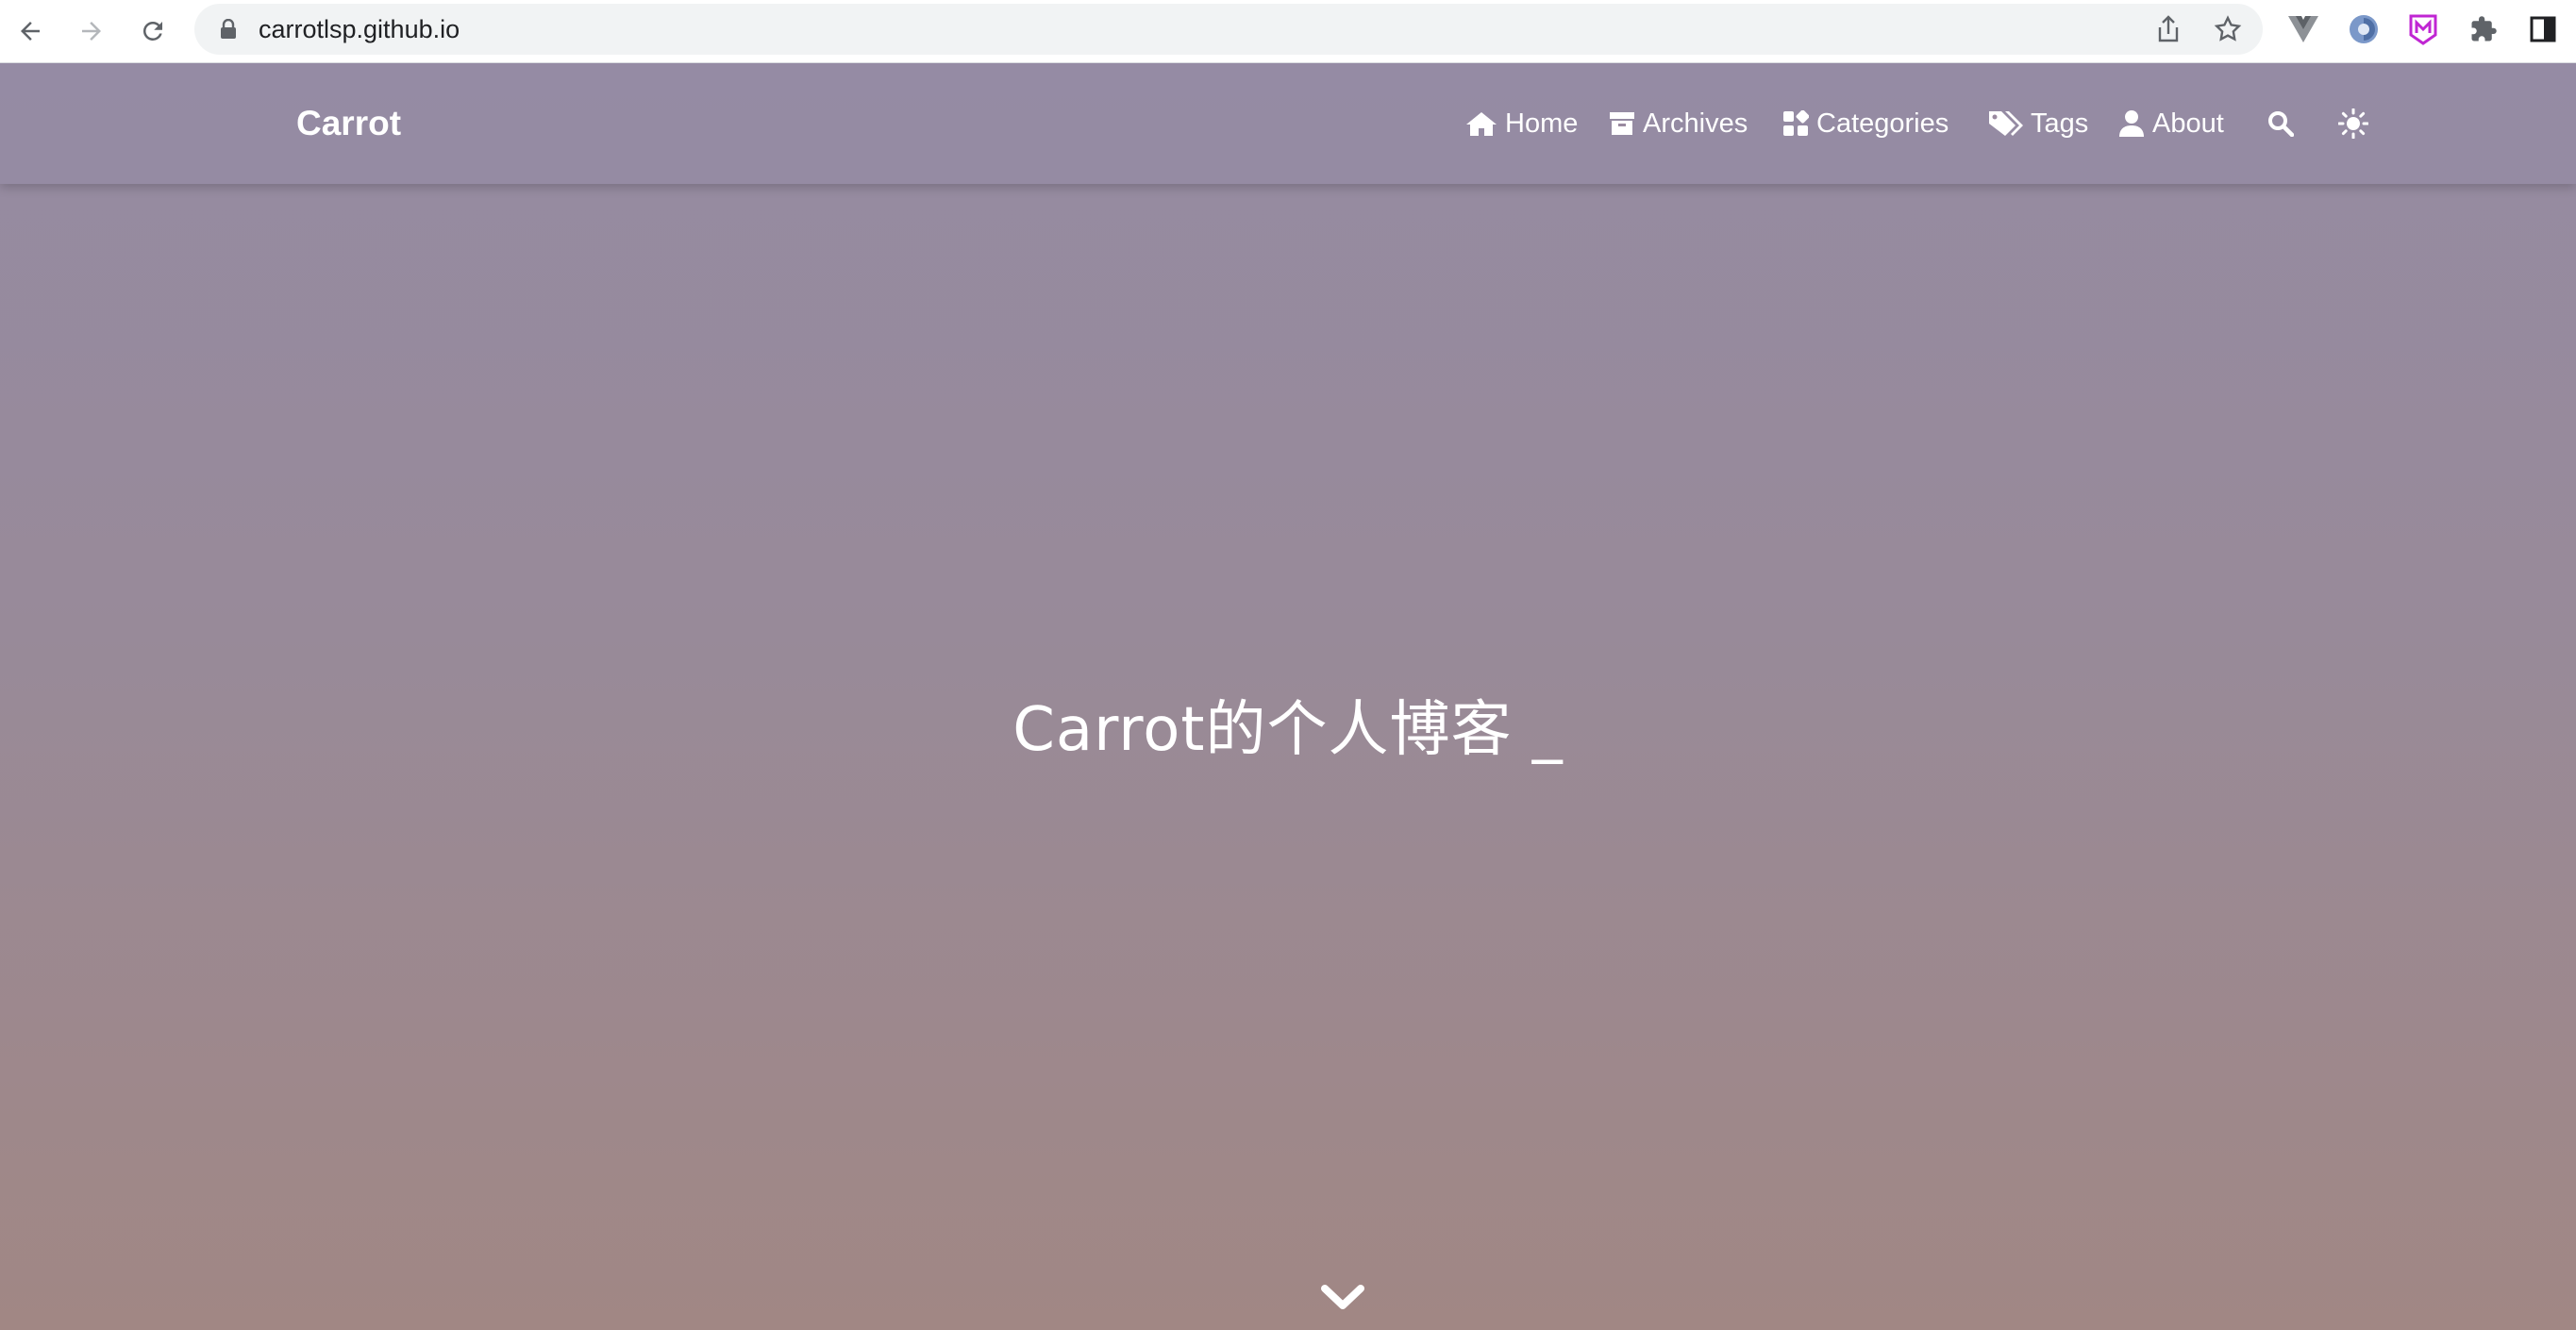 The image size is (2576, 1330). I want to click on nav-about-label: About, so click(2188, 123).